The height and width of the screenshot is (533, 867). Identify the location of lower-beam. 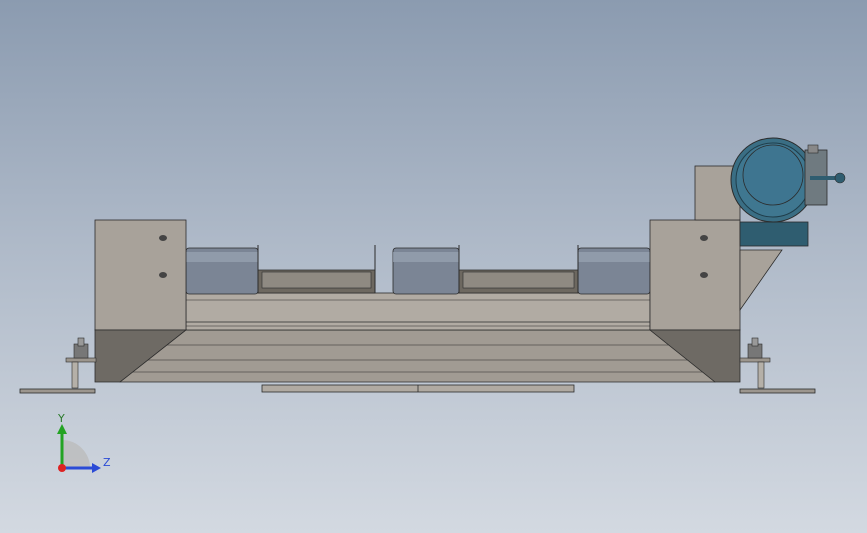
(417, 356).